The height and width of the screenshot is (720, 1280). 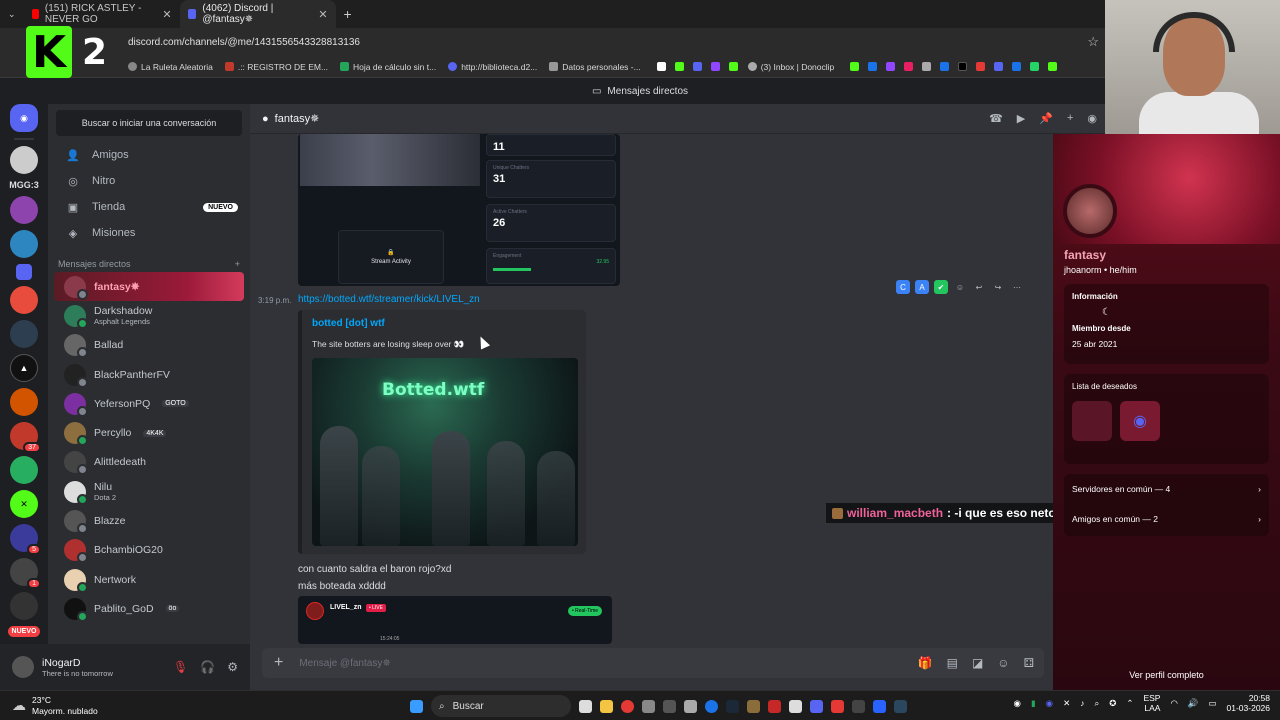 I want to click on language-indicator: ESP LAA, so click(x=1151, y=703).